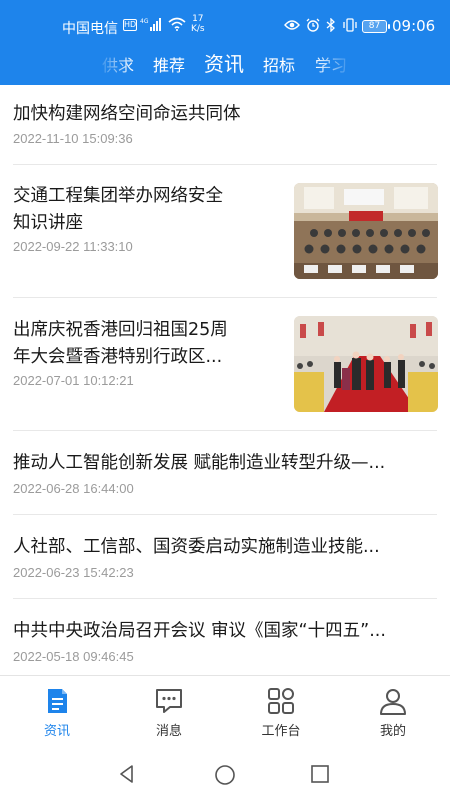 This screenshot has height=800, width=450. Describe the element at coordinates (118, 196) in the screenshot. I see `news-title-line: 交通工程集团举办网络安全` at that location.